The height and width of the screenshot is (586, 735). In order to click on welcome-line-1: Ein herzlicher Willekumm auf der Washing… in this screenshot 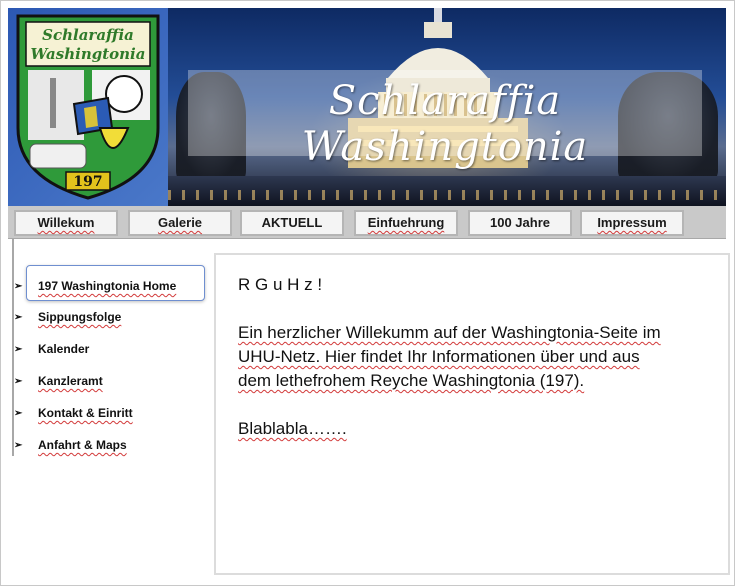, I will do `click(449, 332)`.